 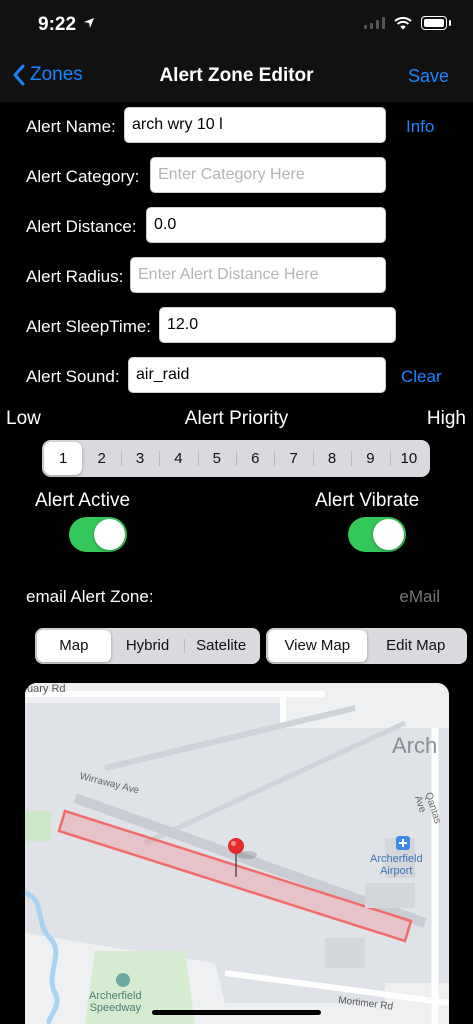 What do you see at coordinates (420, 127) in the screenshot?
I see `info-button: Info` at bounding box center [420, 127].